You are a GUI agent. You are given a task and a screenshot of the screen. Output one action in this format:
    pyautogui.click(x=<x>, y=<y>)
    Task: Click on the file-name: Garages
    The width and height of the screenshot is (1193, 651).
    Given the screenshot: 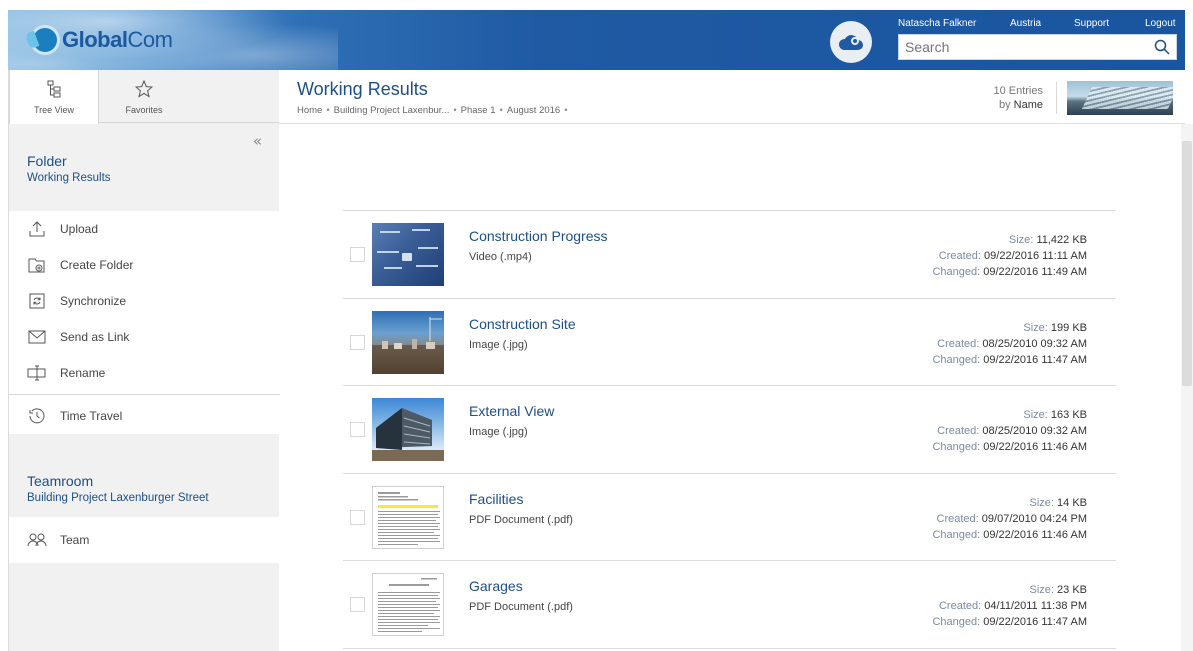 What is the action you would take?
    pyautogui.click(x=496, y=586)
    